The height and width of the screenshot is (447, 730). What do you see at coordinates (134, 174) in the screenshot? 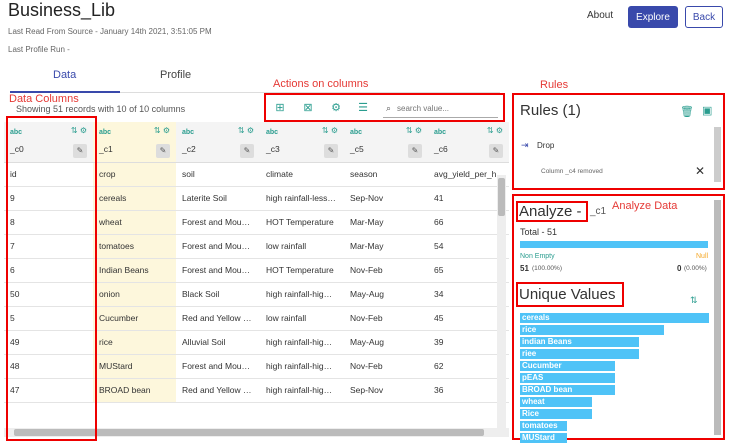
I see `table-cell: crop` at bounding box center [134, 174].